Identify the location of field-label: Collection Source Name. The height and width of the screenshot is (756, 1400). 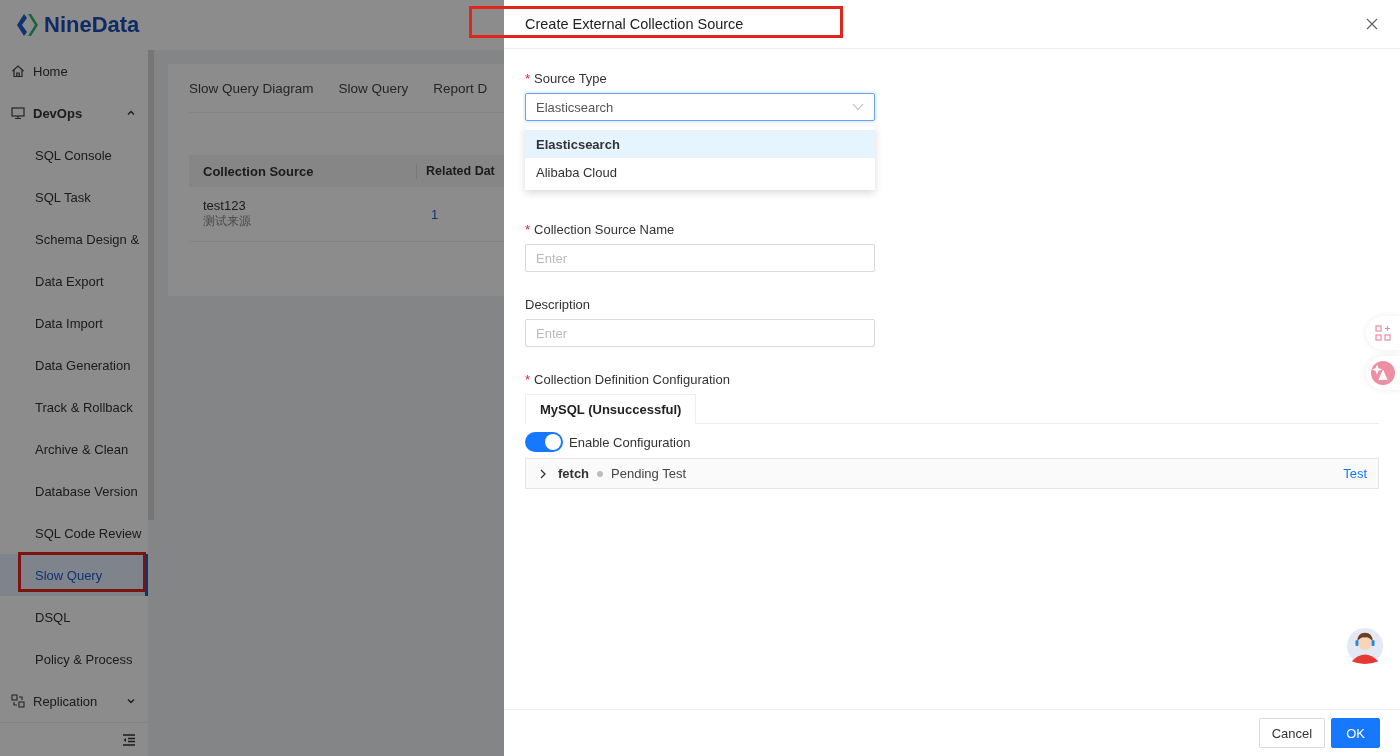
(604, 229).